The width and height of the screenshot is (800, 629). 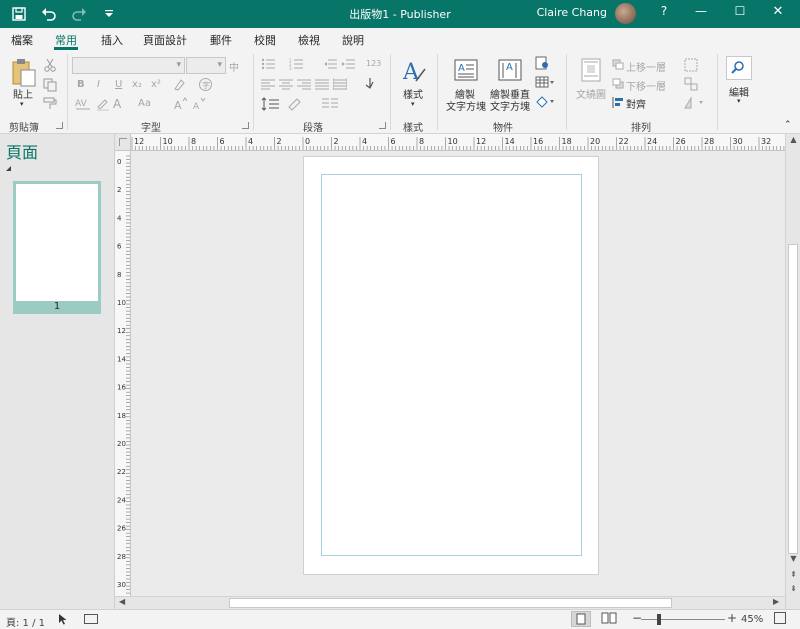 I want to click on wrap-text-icon, so click(x=591, y=70).